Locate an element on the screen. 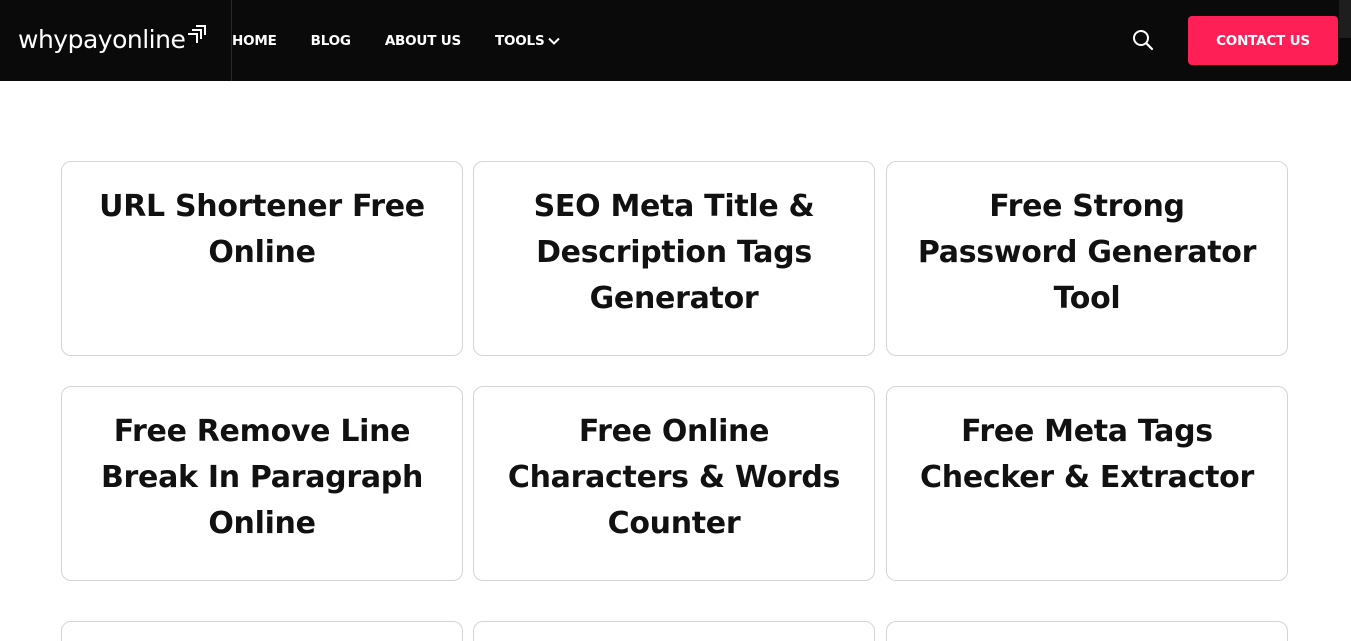 The image size is (1351, 641). logo-arrows-icon is located at coordinates (197, 34).